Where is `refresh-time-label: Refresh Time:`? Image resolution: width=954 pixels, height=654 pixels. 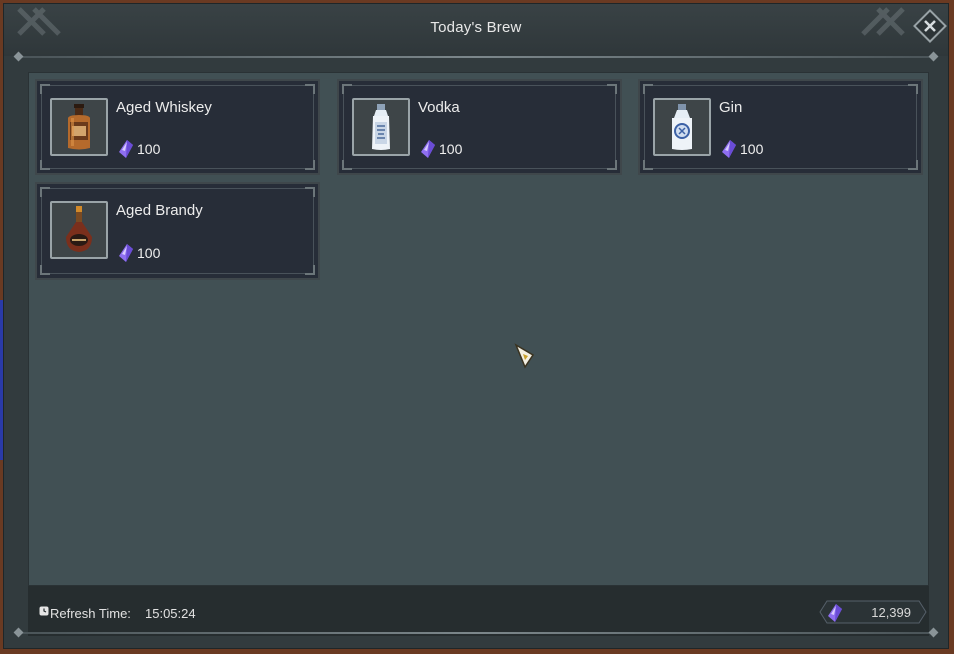
refresh-time-label: Refresh Time: is located at coordinates (90, 613).